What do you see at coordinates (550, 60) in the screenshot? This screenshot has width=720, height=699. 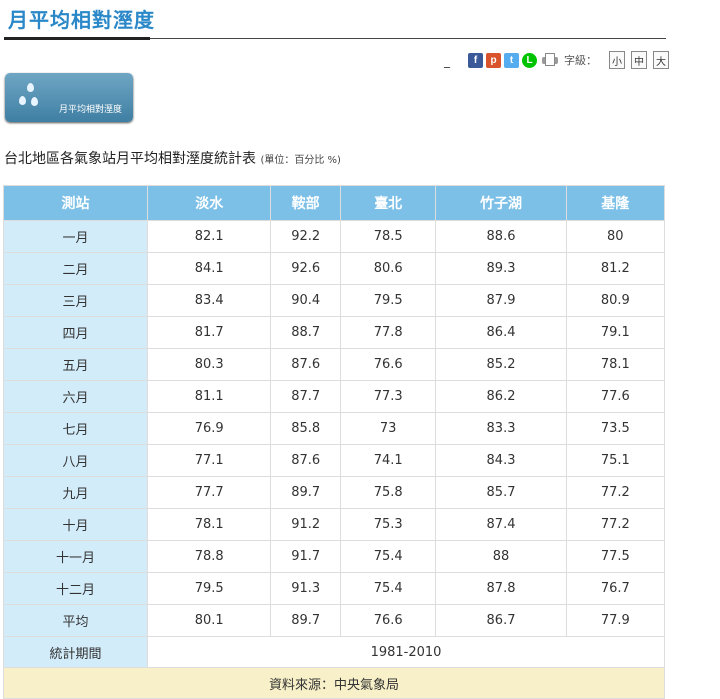 I see `print-icon` at bounding box center [550, 60].